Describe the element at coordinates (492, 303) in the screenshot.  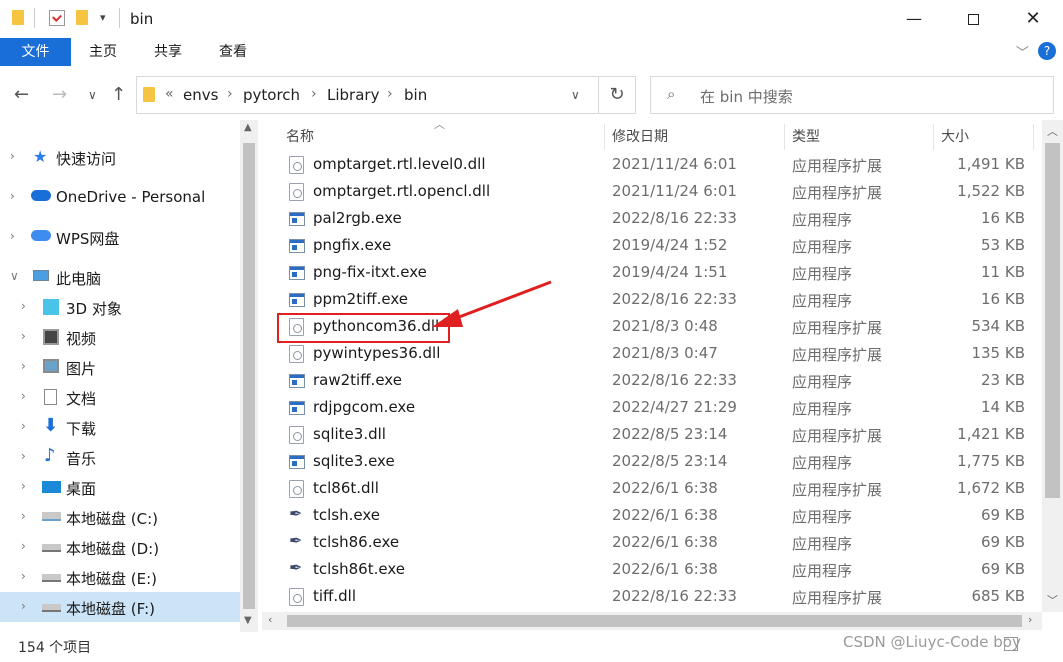
I see `annotation-arrow` at that location.